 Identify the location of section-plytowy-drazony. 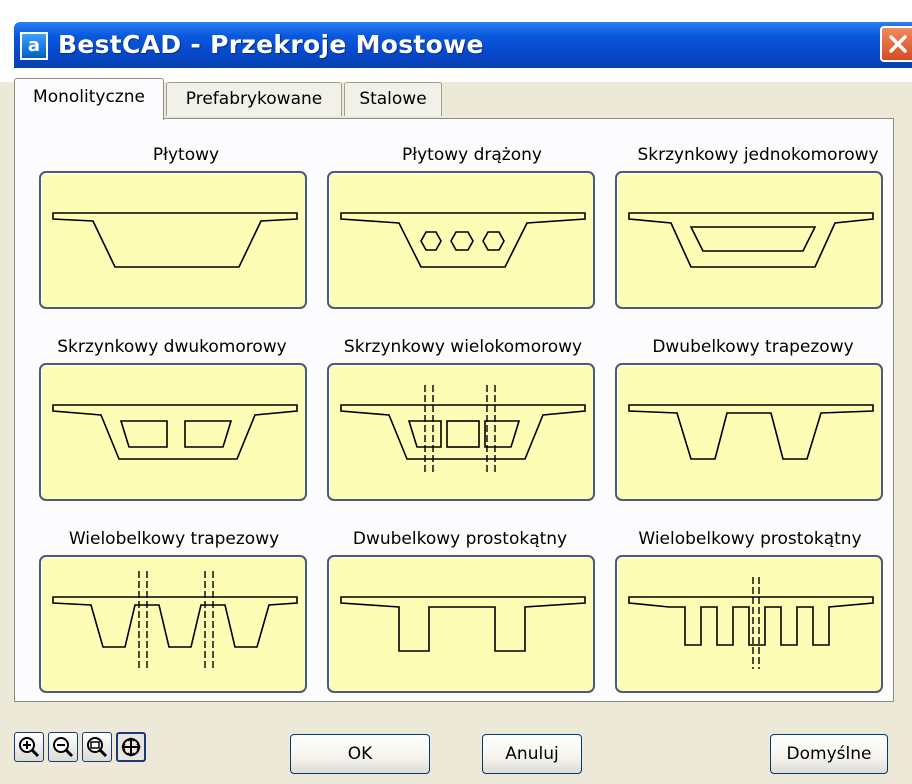
(461, 240).